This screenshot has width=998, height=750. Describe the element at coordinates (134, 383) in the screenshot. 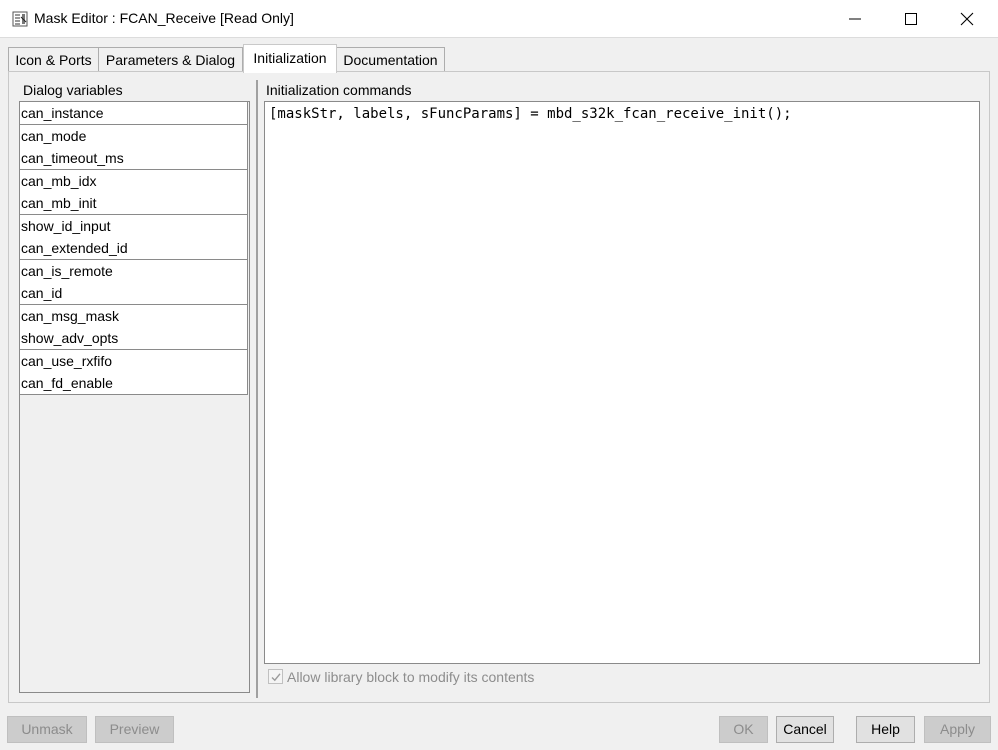

I see `list-item: can_fd_enable` at that location.